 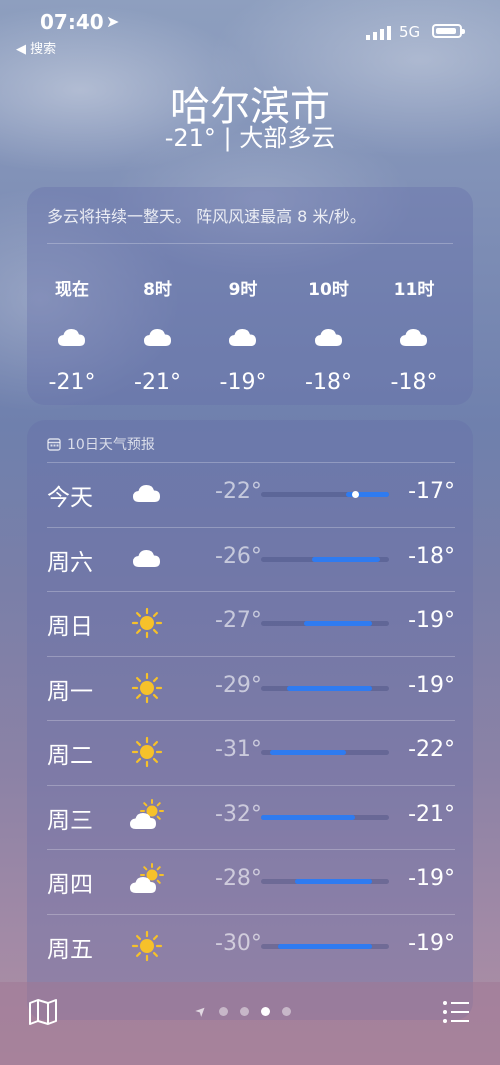 What do you see at coordinates (378, 33) in the screenshot?
I see `signal-icon` at bounding box center [378, 33].